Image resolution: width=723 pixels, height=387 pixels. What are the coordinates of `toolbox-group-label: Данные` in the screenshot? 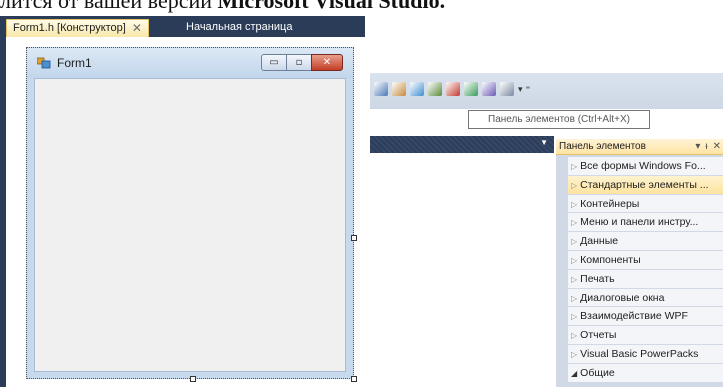 It's located at (599, 241).